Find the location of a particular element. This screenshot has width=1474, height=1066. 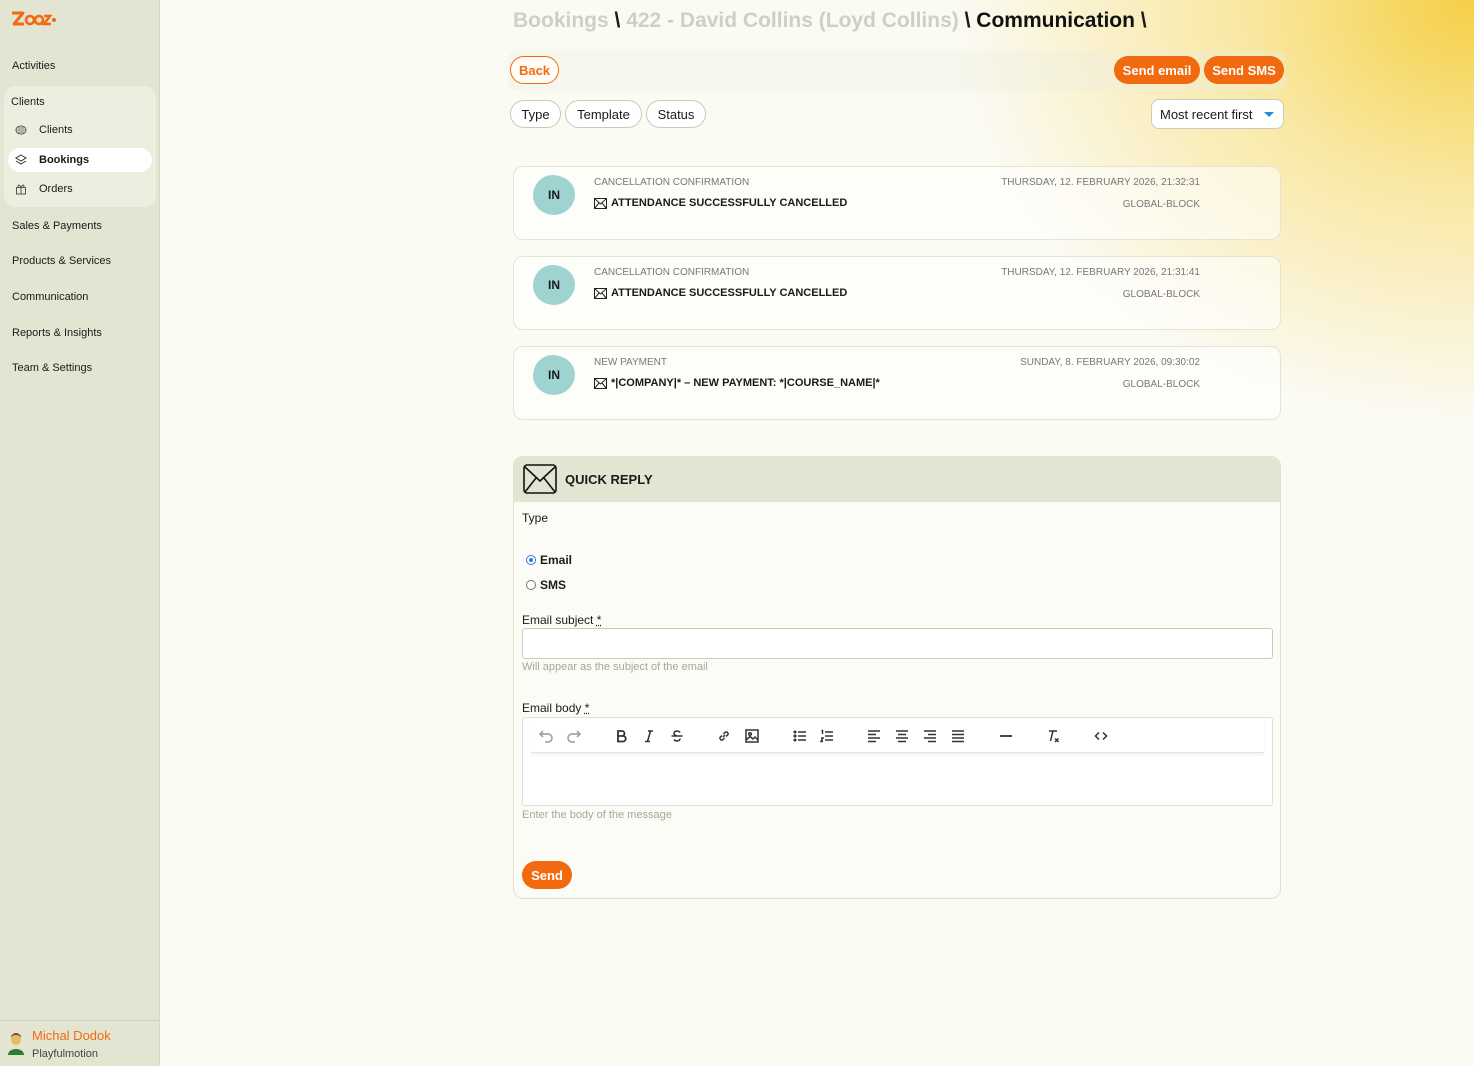

user-organization: Playfulmotion is located at coordinates (65, 1054).